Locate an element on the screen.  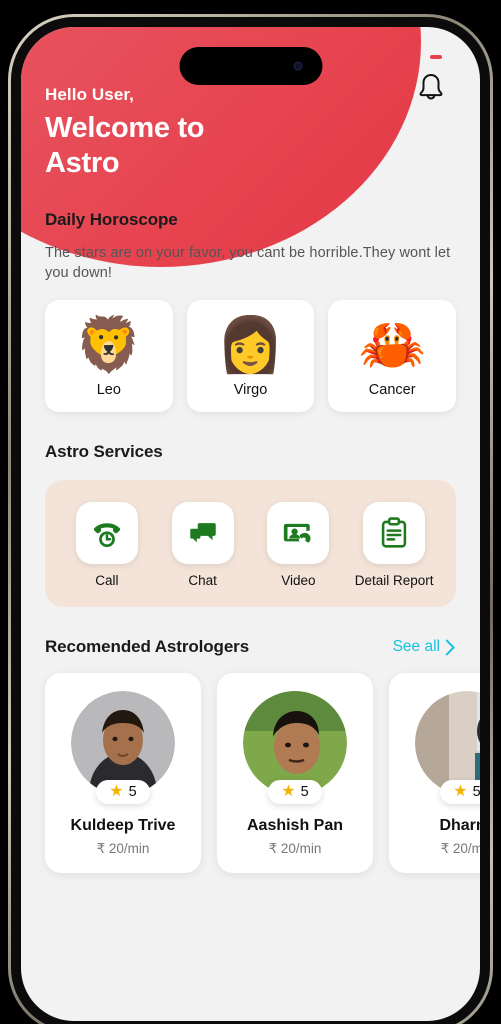
phone-clock-icon is located at coordinates (106, 535).